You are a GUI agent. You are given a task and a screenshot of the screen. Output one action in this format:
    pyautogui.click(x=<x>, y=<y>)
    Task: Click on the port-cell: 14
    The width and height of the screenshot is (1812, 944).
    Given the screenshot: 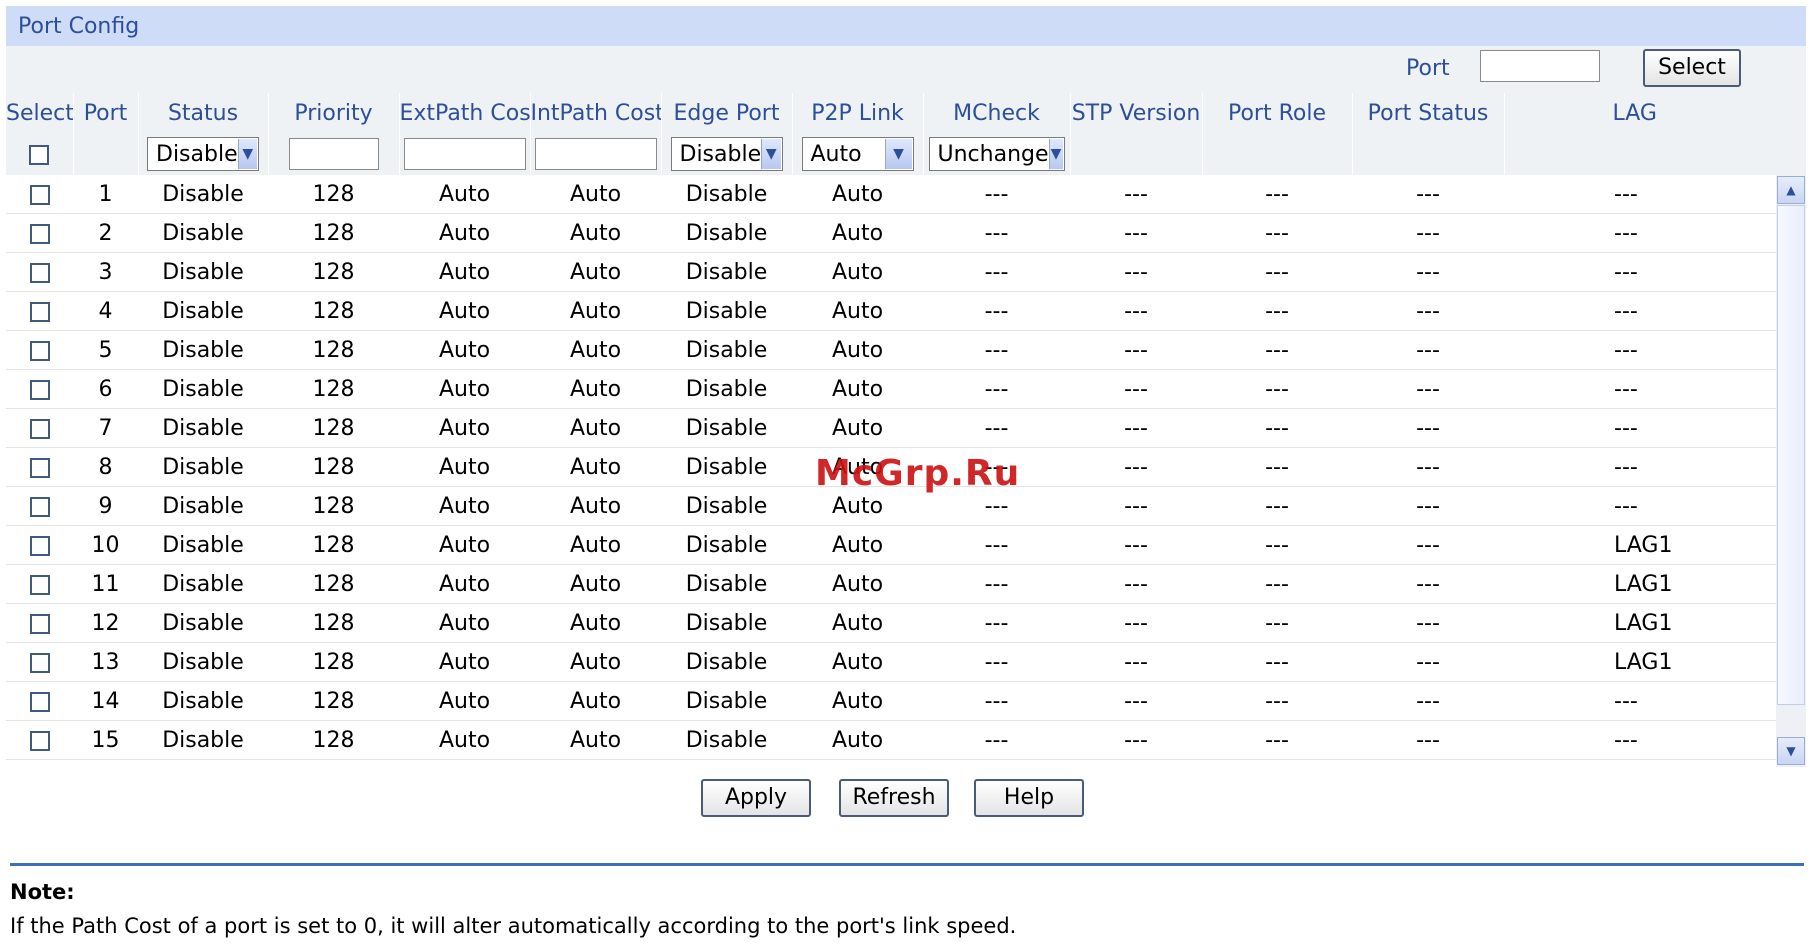 What is the action you would take?
    pyautogui.click(x=105, y=701)
    